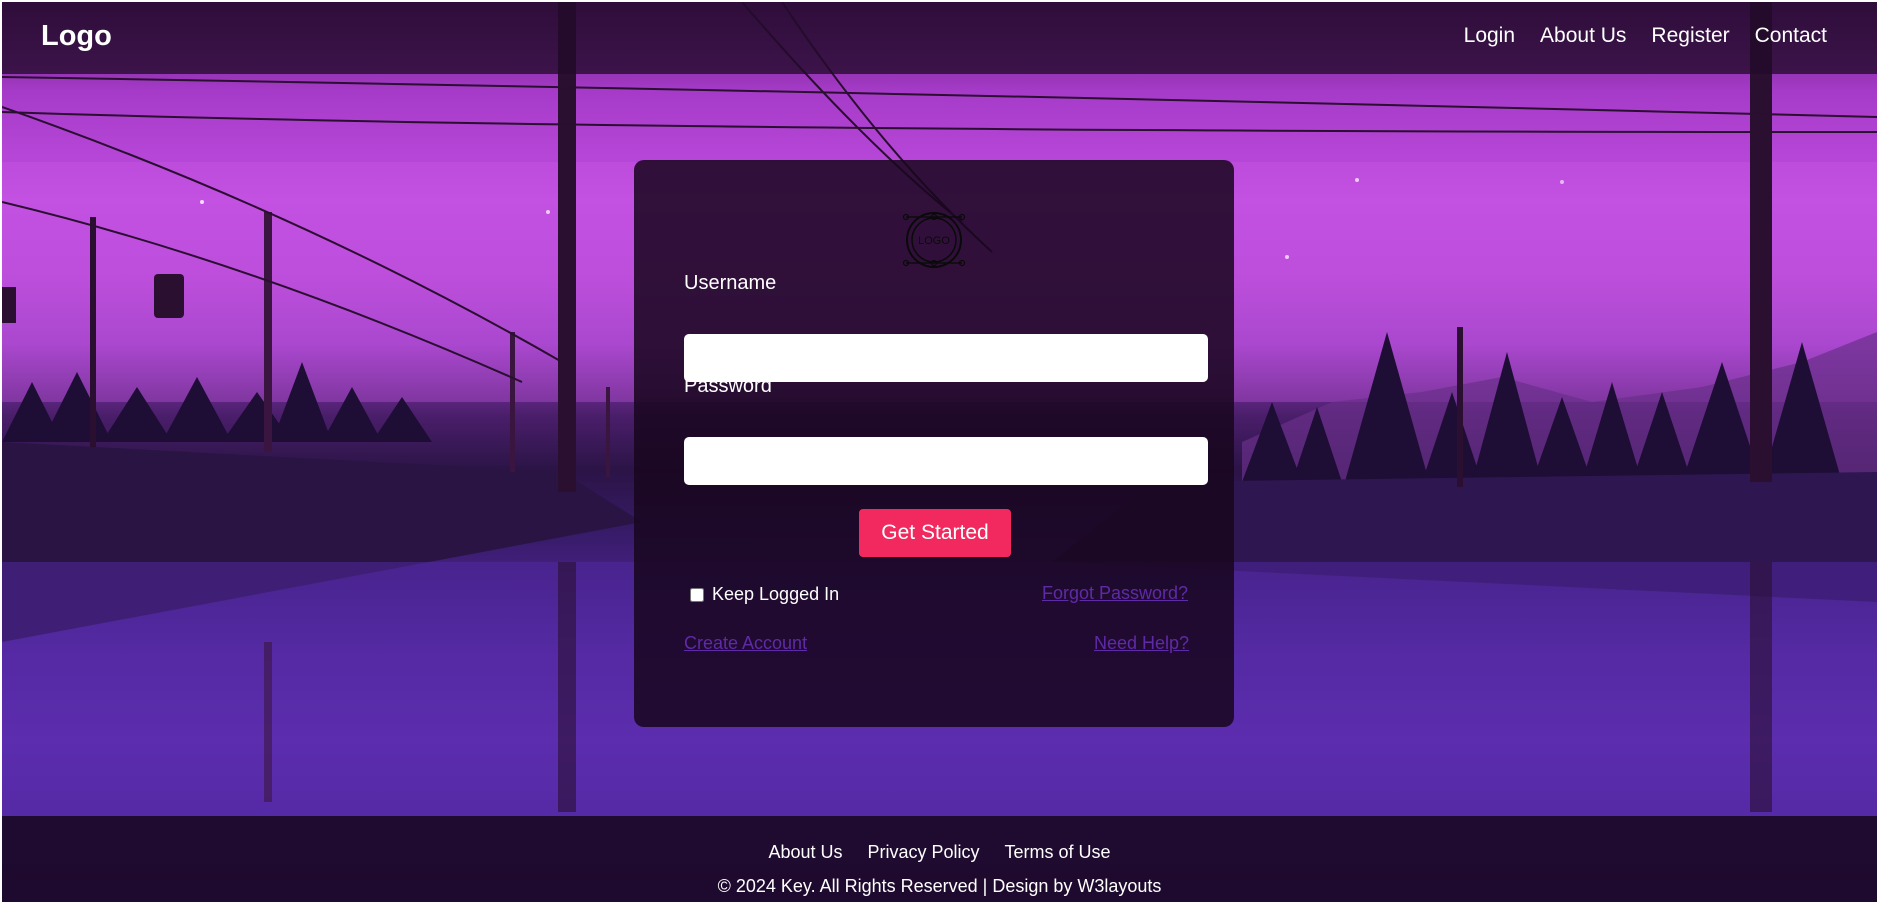  Describe the element at coordinates (776, 594) in the screenshot. I see `keep-logged-in-label: Keep Logged In` at that location.